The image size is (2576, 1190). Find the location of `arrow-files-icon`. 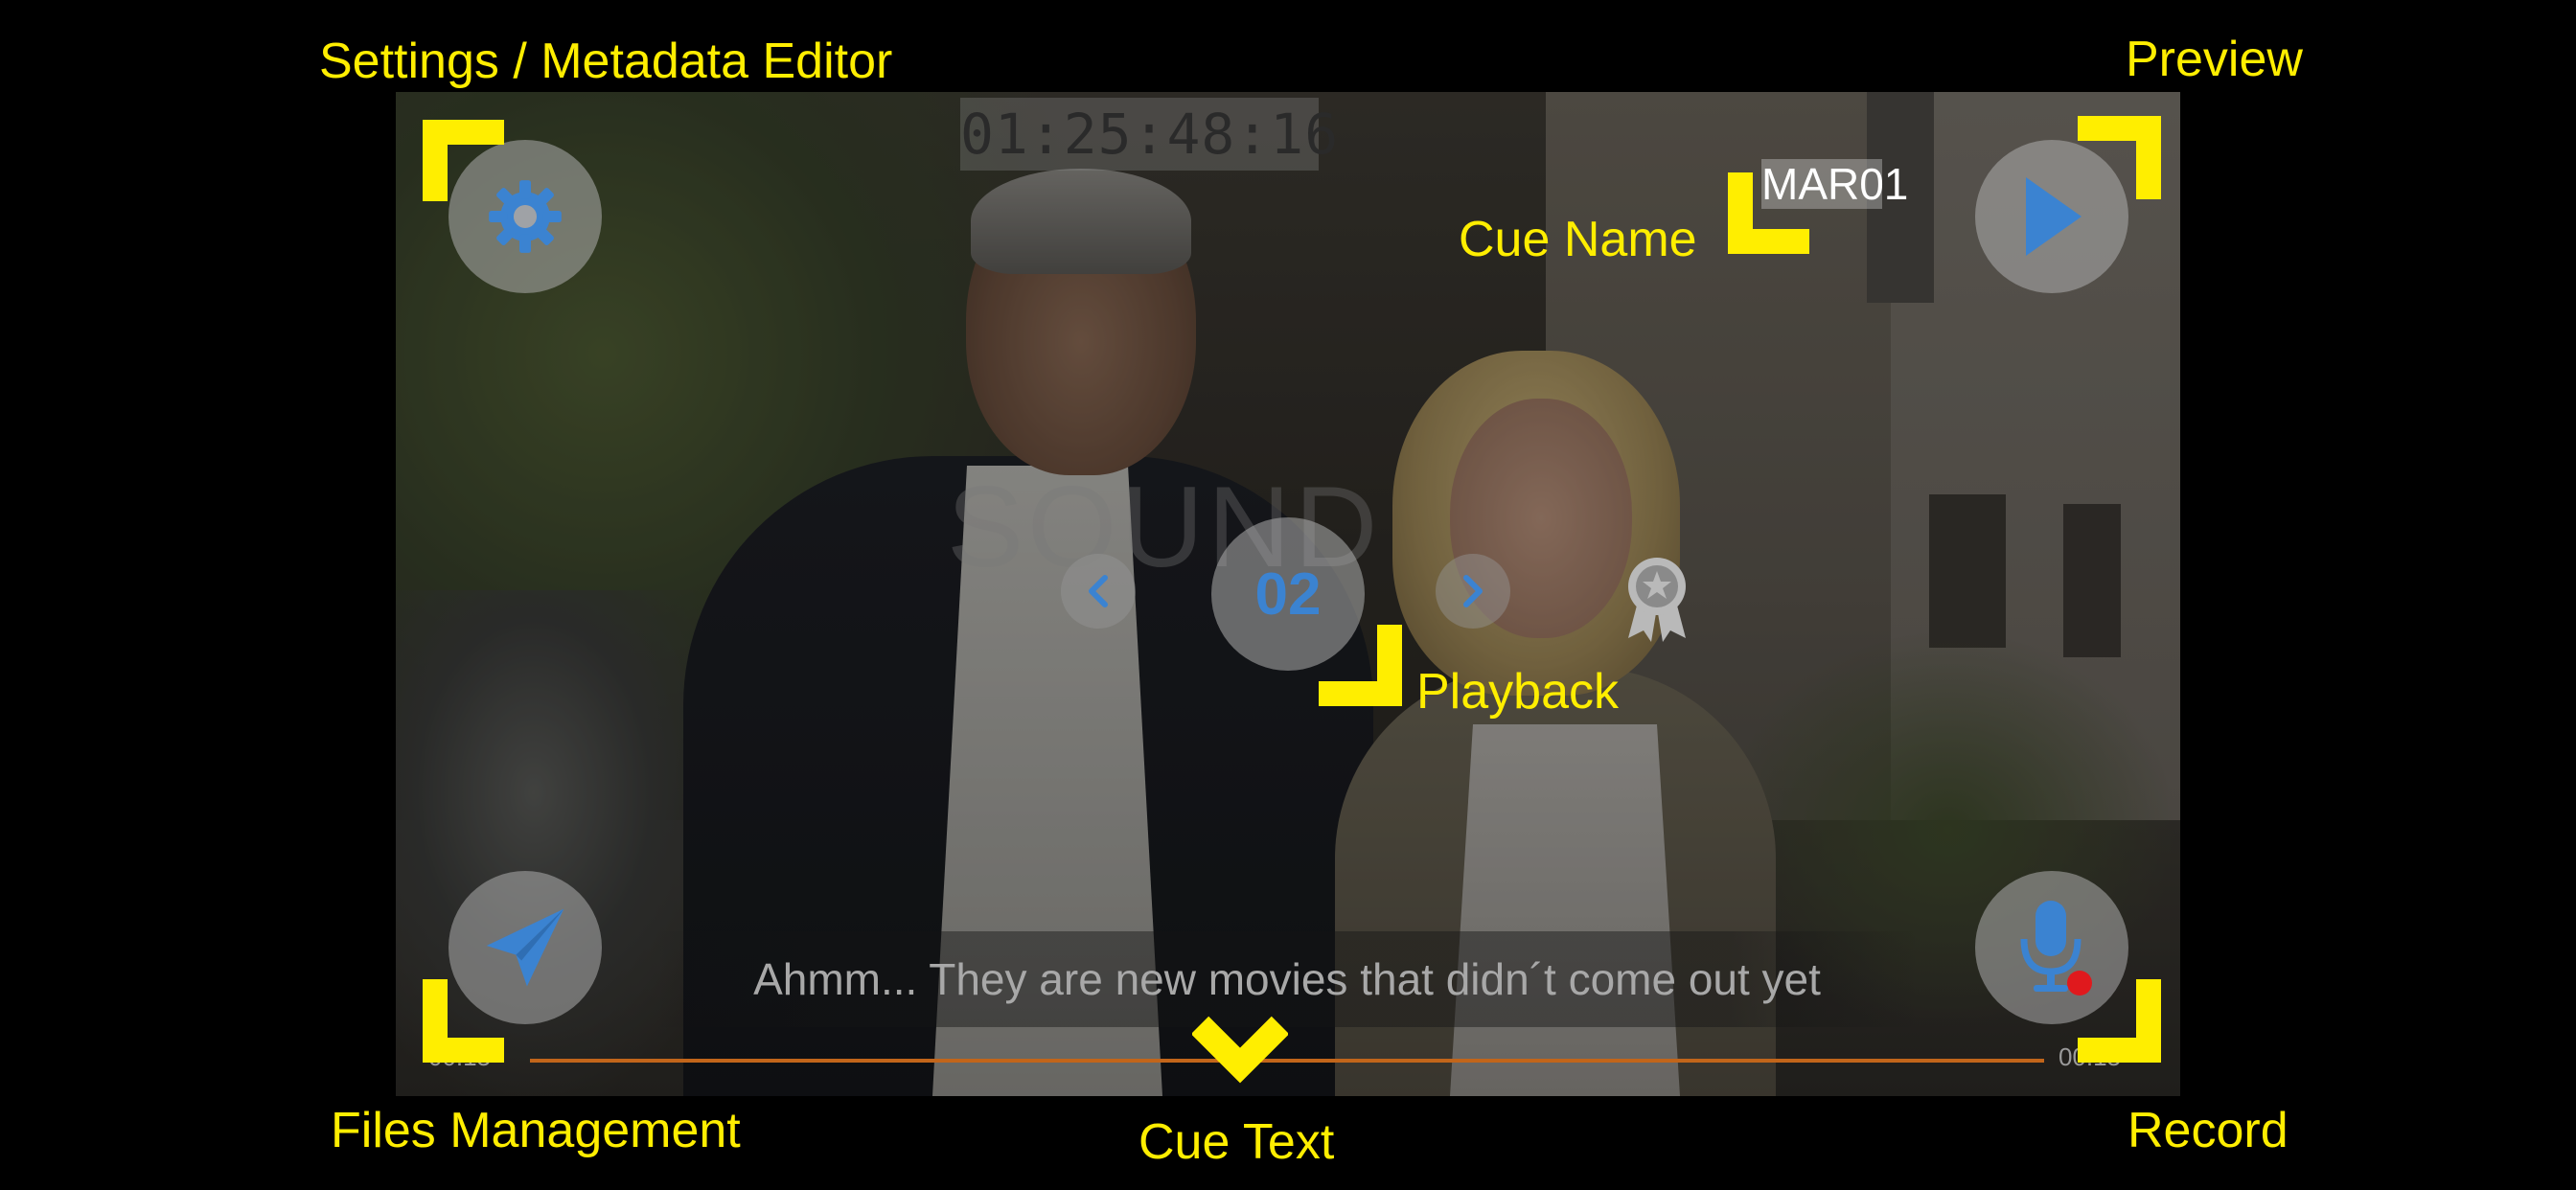

arrow-files-icon is located at coordinates (463, 1021).